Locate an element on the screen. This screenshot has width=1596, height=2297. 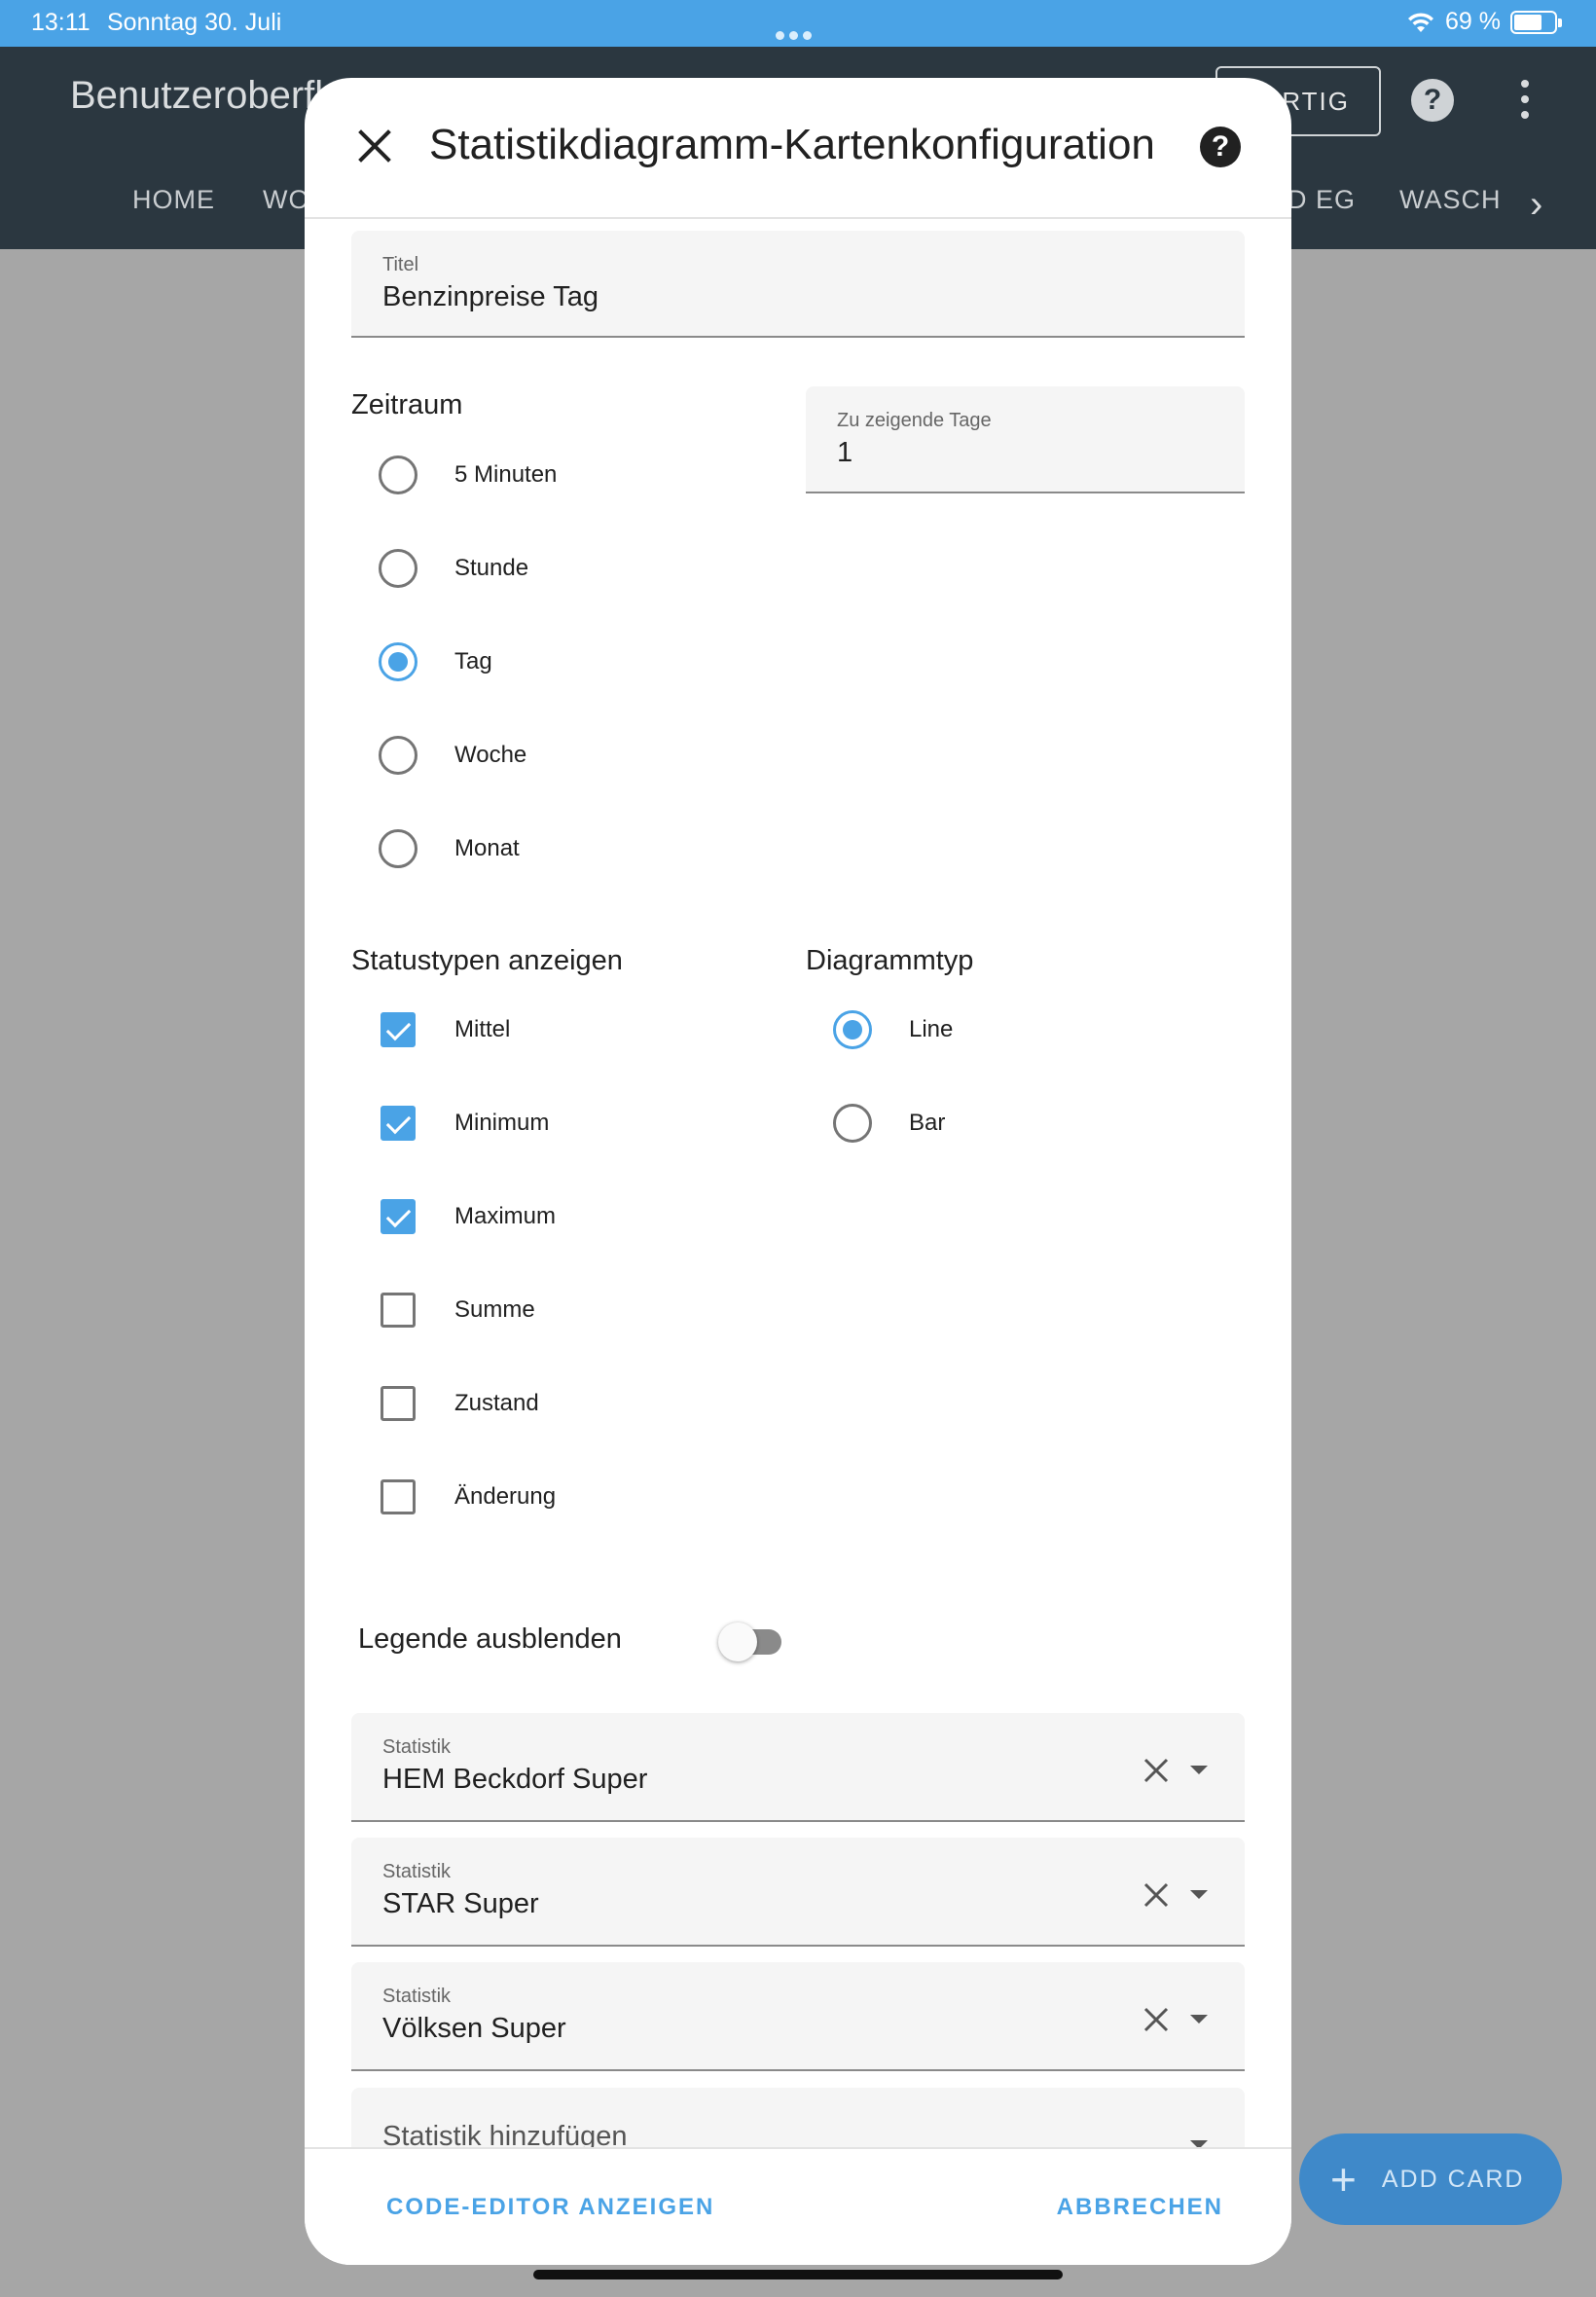
cancel-button: ABBRECHEN is located at coordinates (1140, 2207).